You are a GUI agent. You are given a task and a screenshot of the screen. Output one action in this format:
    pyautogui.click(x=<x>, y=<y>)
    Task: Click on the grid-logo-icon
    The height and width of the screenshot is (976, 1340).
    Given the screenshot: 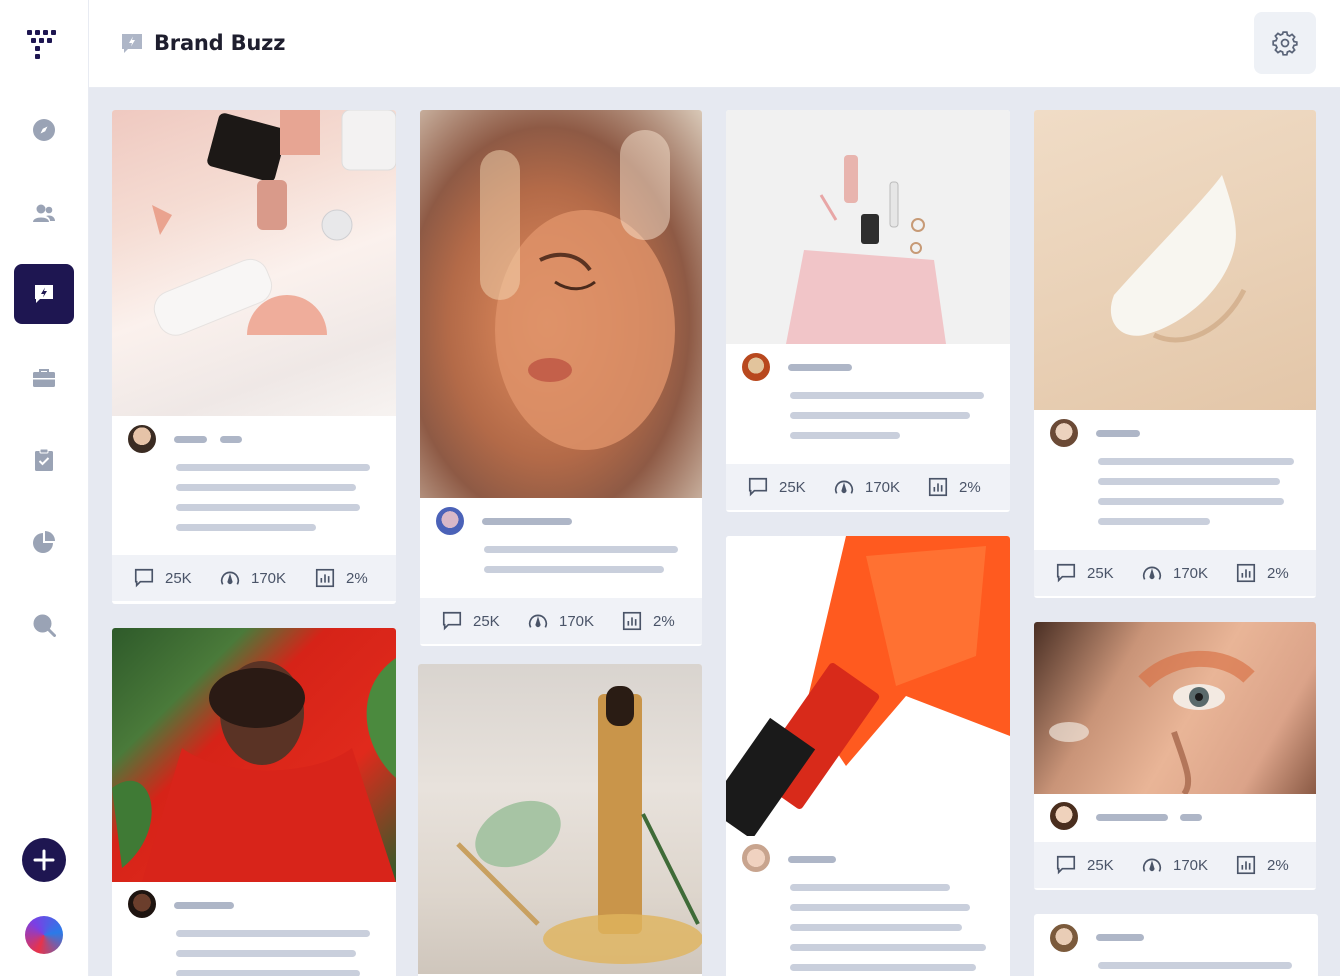 What is the action you would take?
    pyautogui.click(x=44, y=44)
    